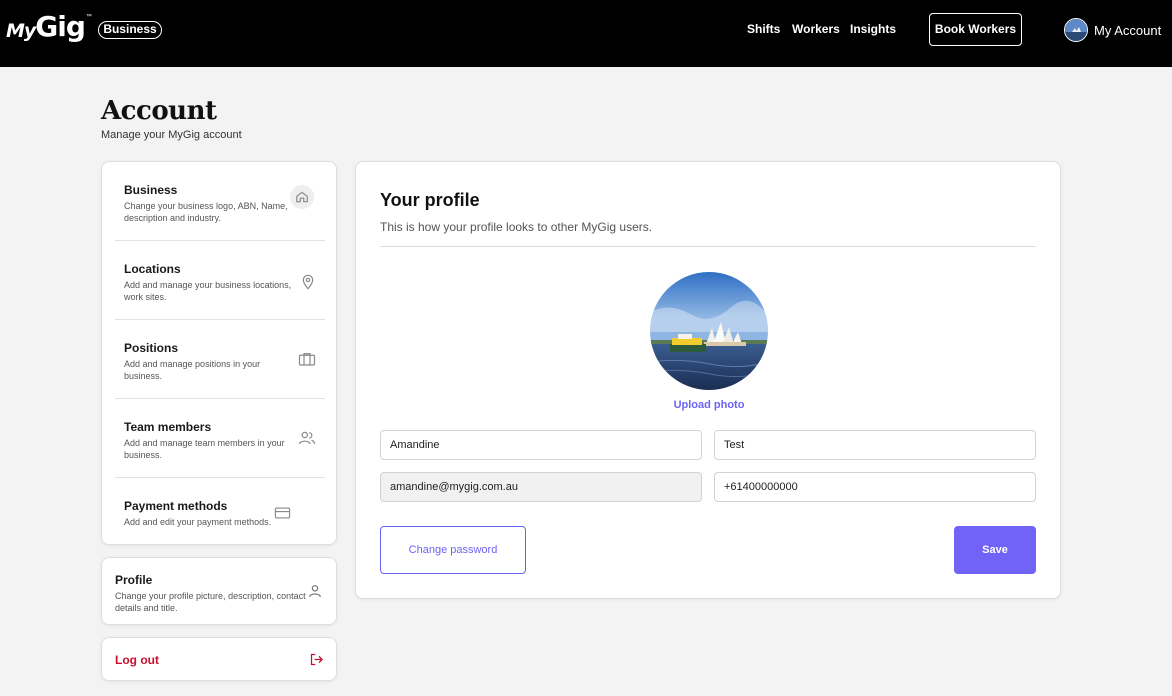 Image resolution: width=1172 pixels, height=696 pixels. Describe the element at coordinates (308, 282) in the screenshot. I see `map-pin-icon` at that location.